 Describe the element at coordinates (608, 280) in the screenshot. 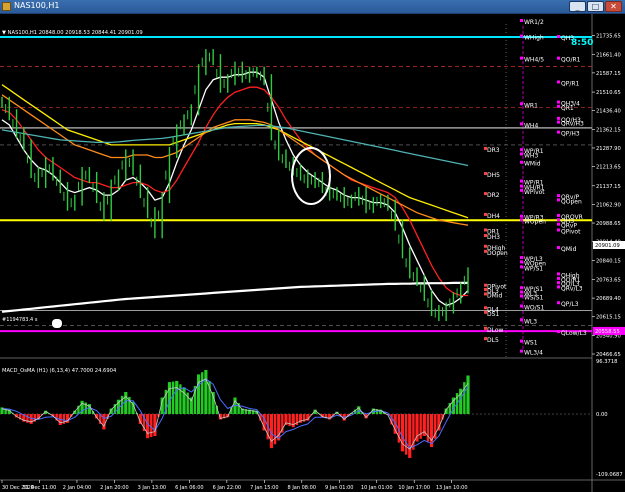

I see `price-tick-label: 20763.65` at that location.